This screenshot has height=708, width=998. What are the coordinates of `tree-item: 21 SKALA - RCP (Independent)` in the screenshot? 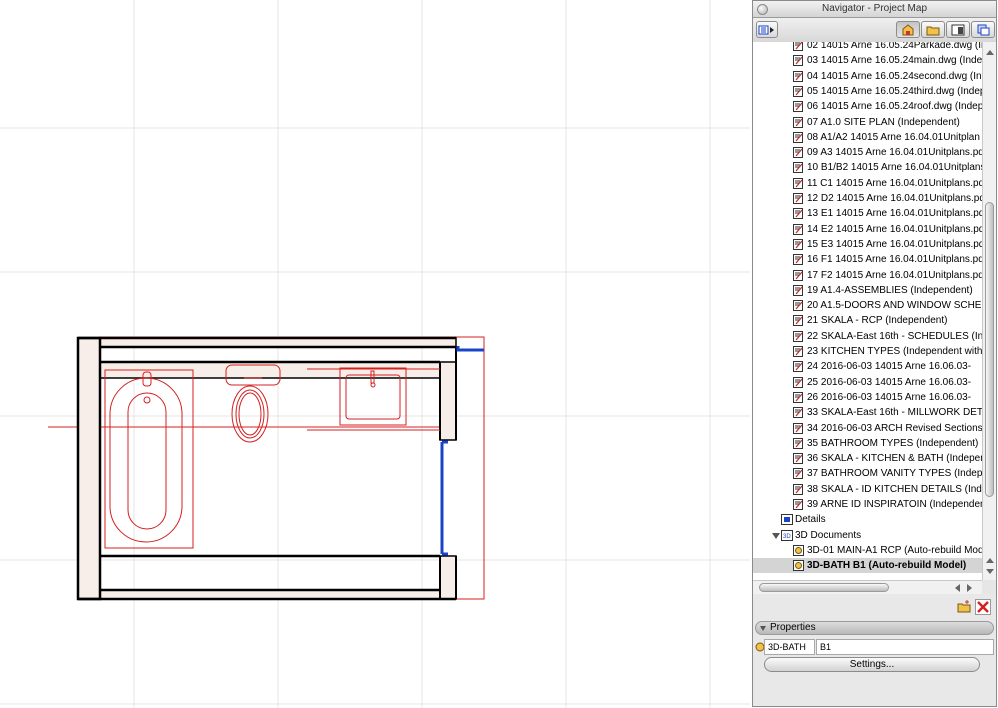 It's located at (867, 320).